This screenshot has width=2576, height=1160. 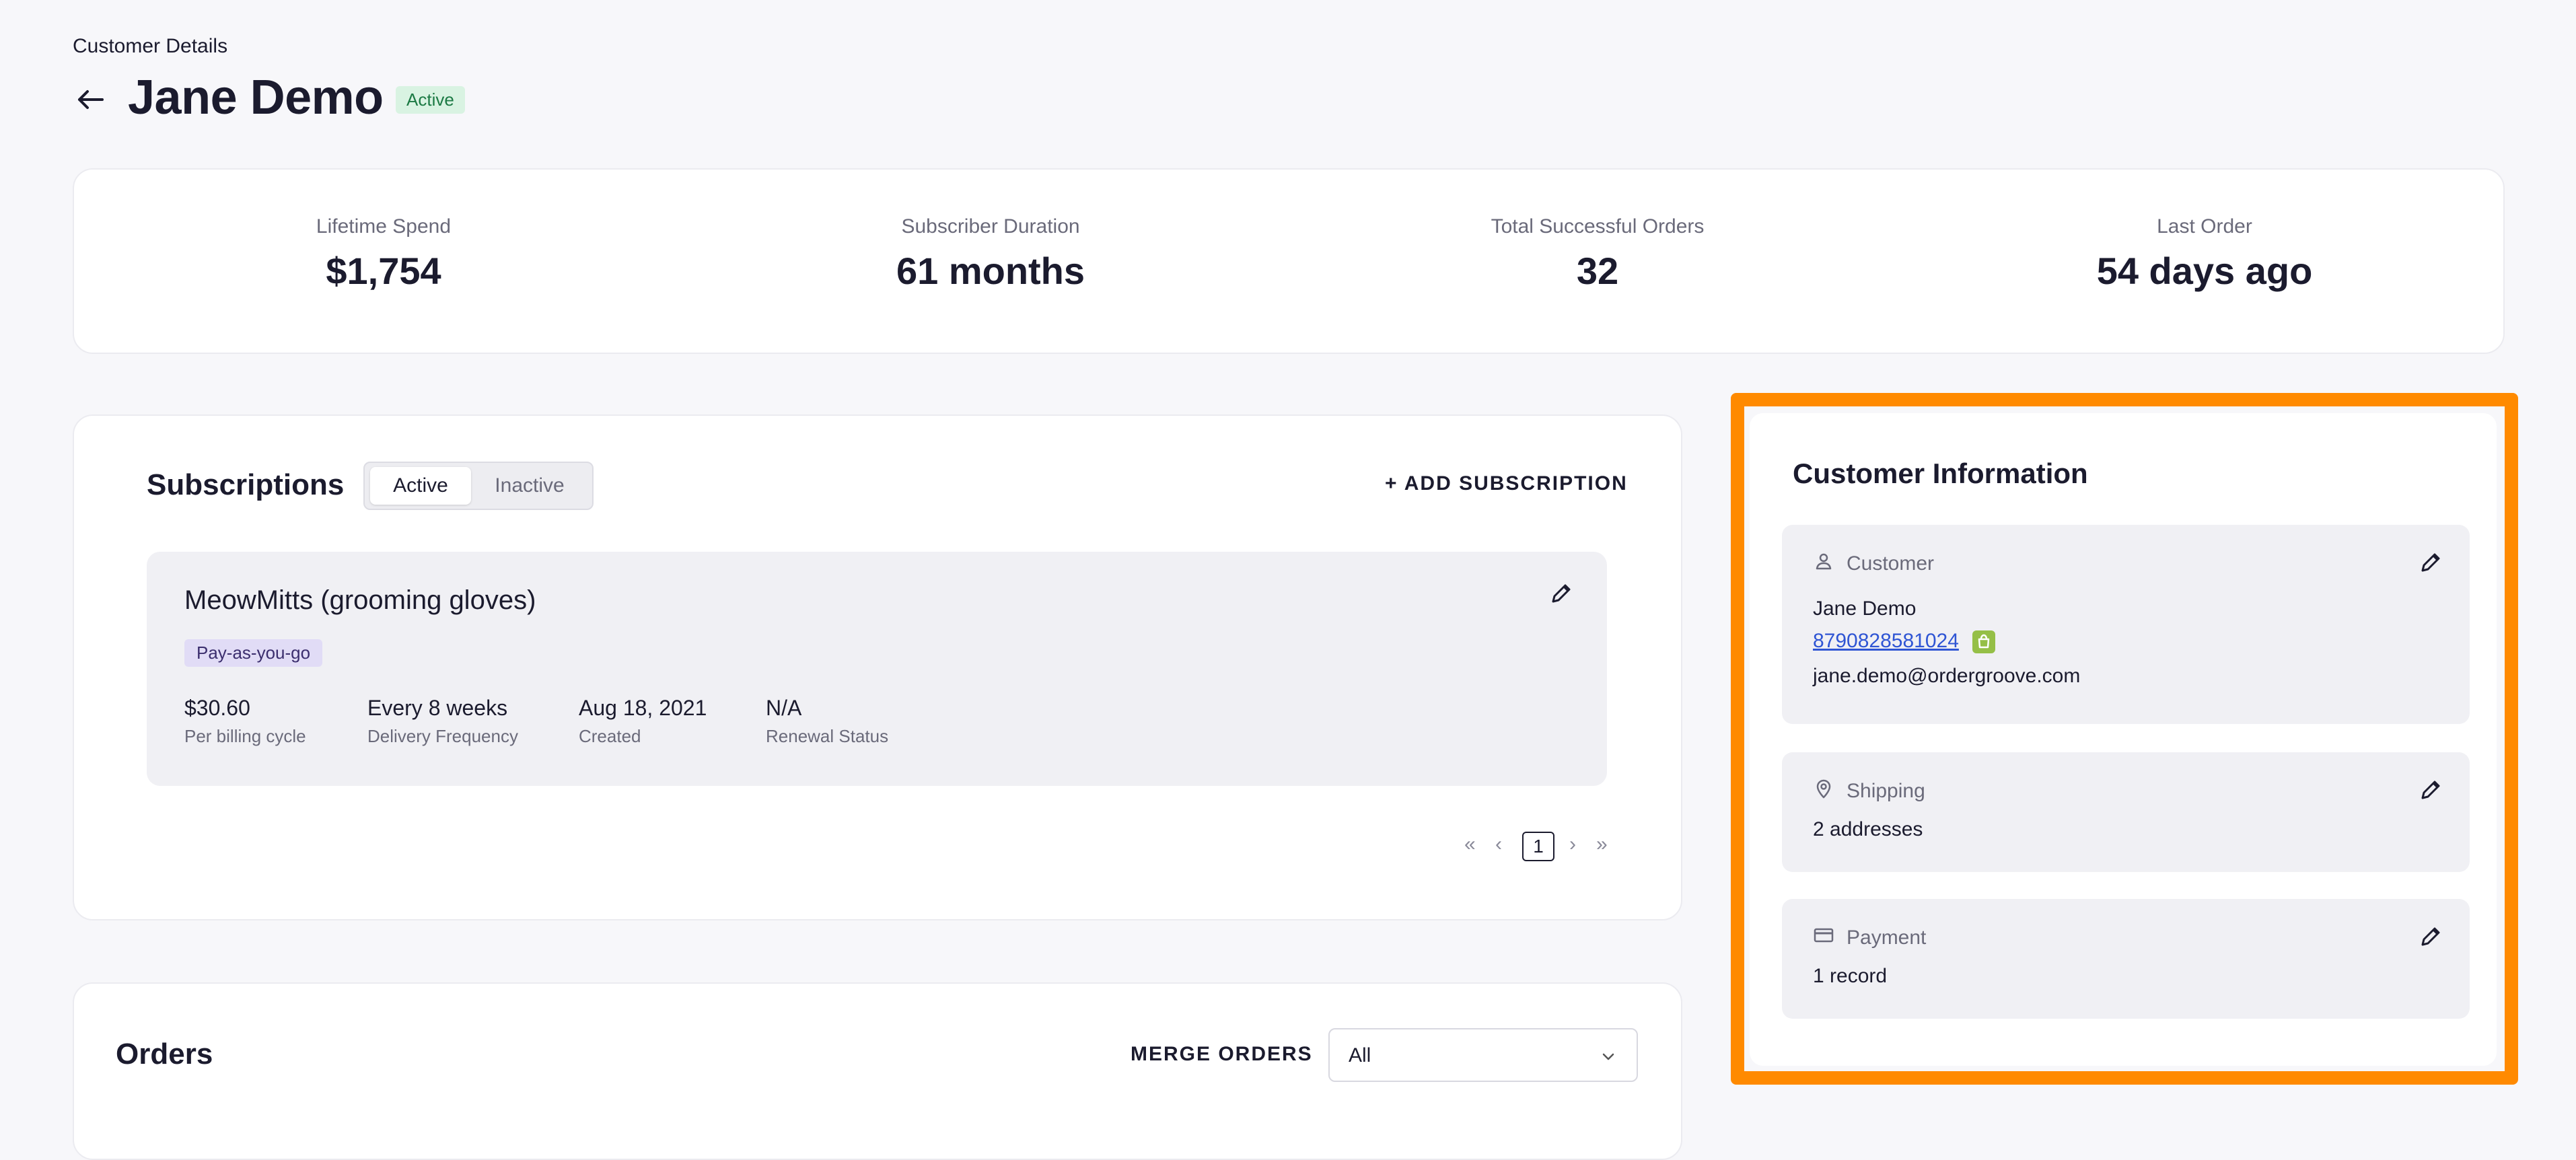 I want to click on customer-name: Jane Demo, so click(x=1865, y=608).